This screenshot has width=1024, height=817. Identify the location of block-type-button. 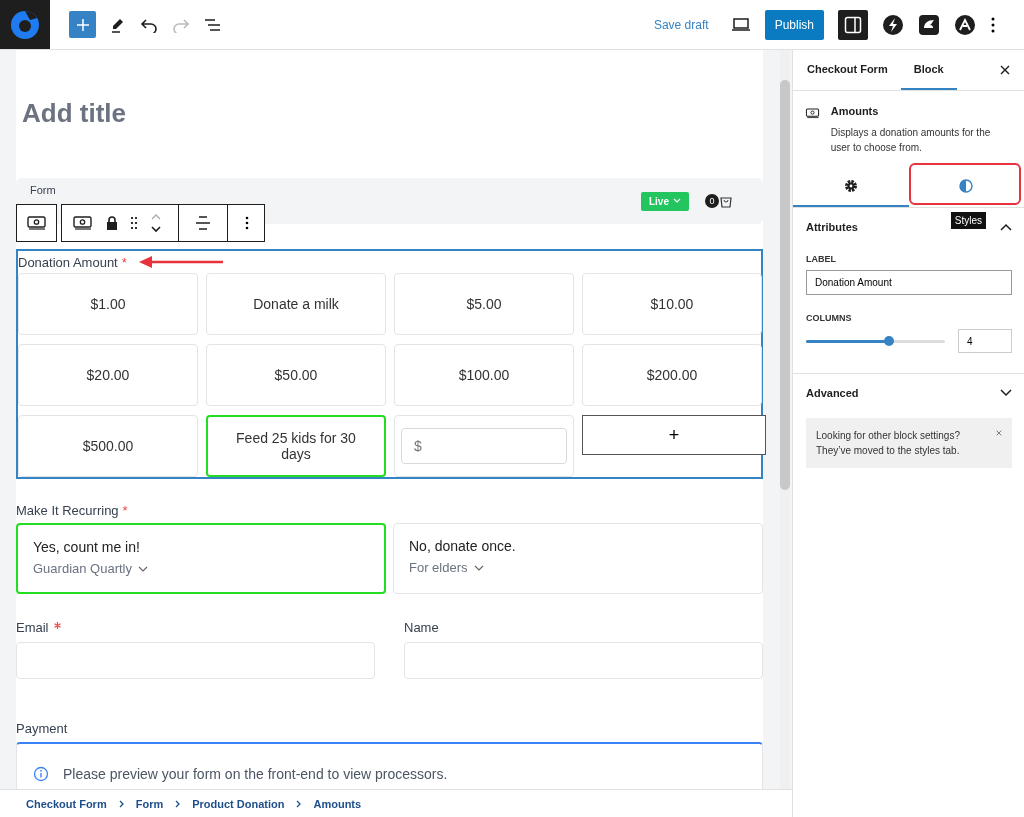
(36, 223).